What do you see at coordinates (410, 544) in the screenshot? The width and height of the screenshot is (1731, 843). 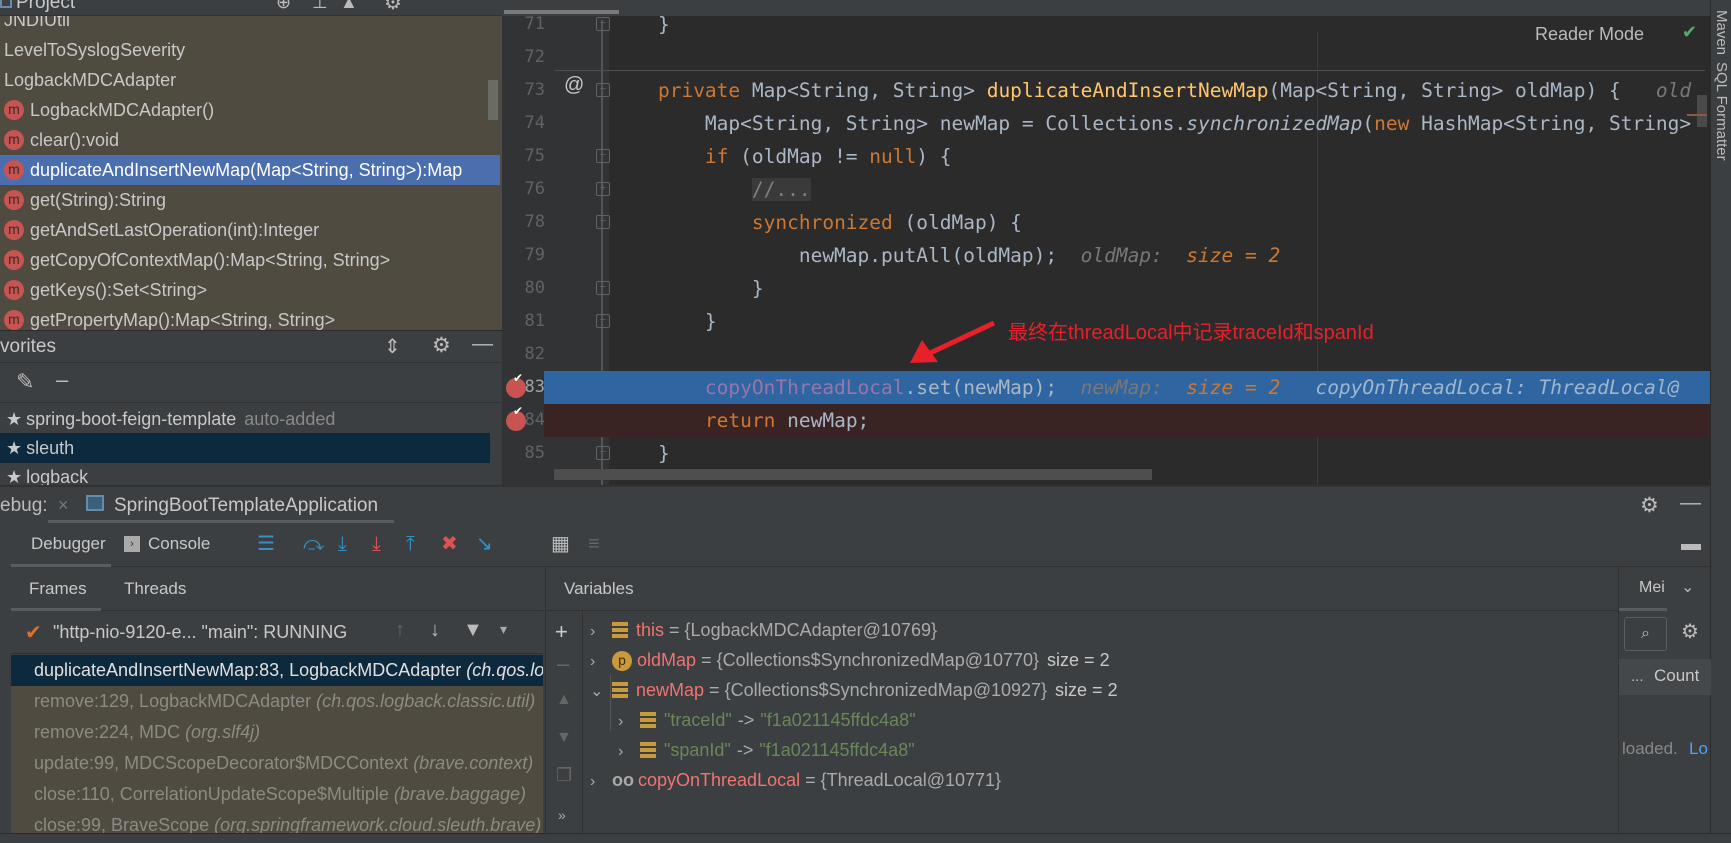 I see `step-out-icon: ⤒` at bounding box center [410, 544].